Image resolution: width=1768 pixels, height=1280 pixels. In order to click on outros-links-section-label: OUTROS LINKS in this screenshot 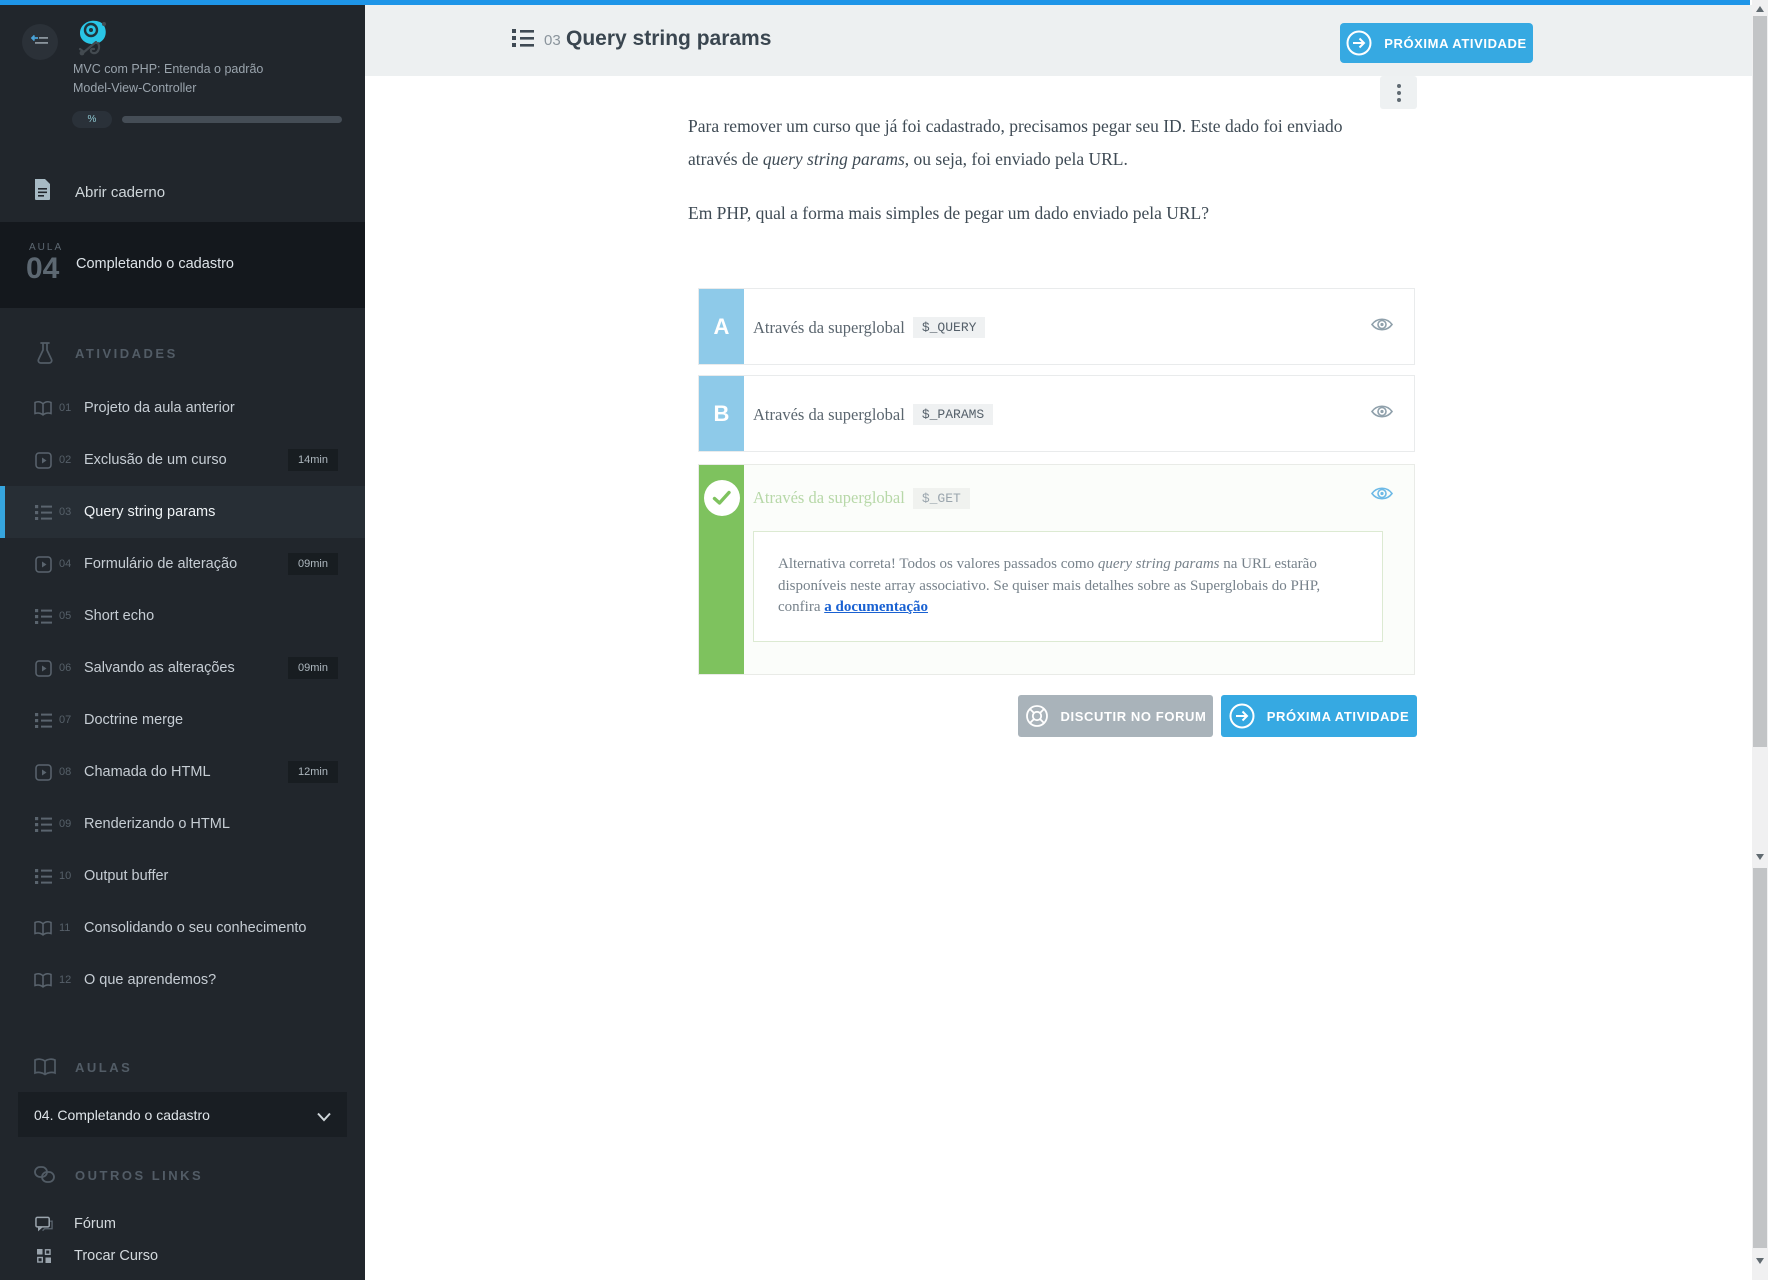, I will do `click(139, 1175)`.